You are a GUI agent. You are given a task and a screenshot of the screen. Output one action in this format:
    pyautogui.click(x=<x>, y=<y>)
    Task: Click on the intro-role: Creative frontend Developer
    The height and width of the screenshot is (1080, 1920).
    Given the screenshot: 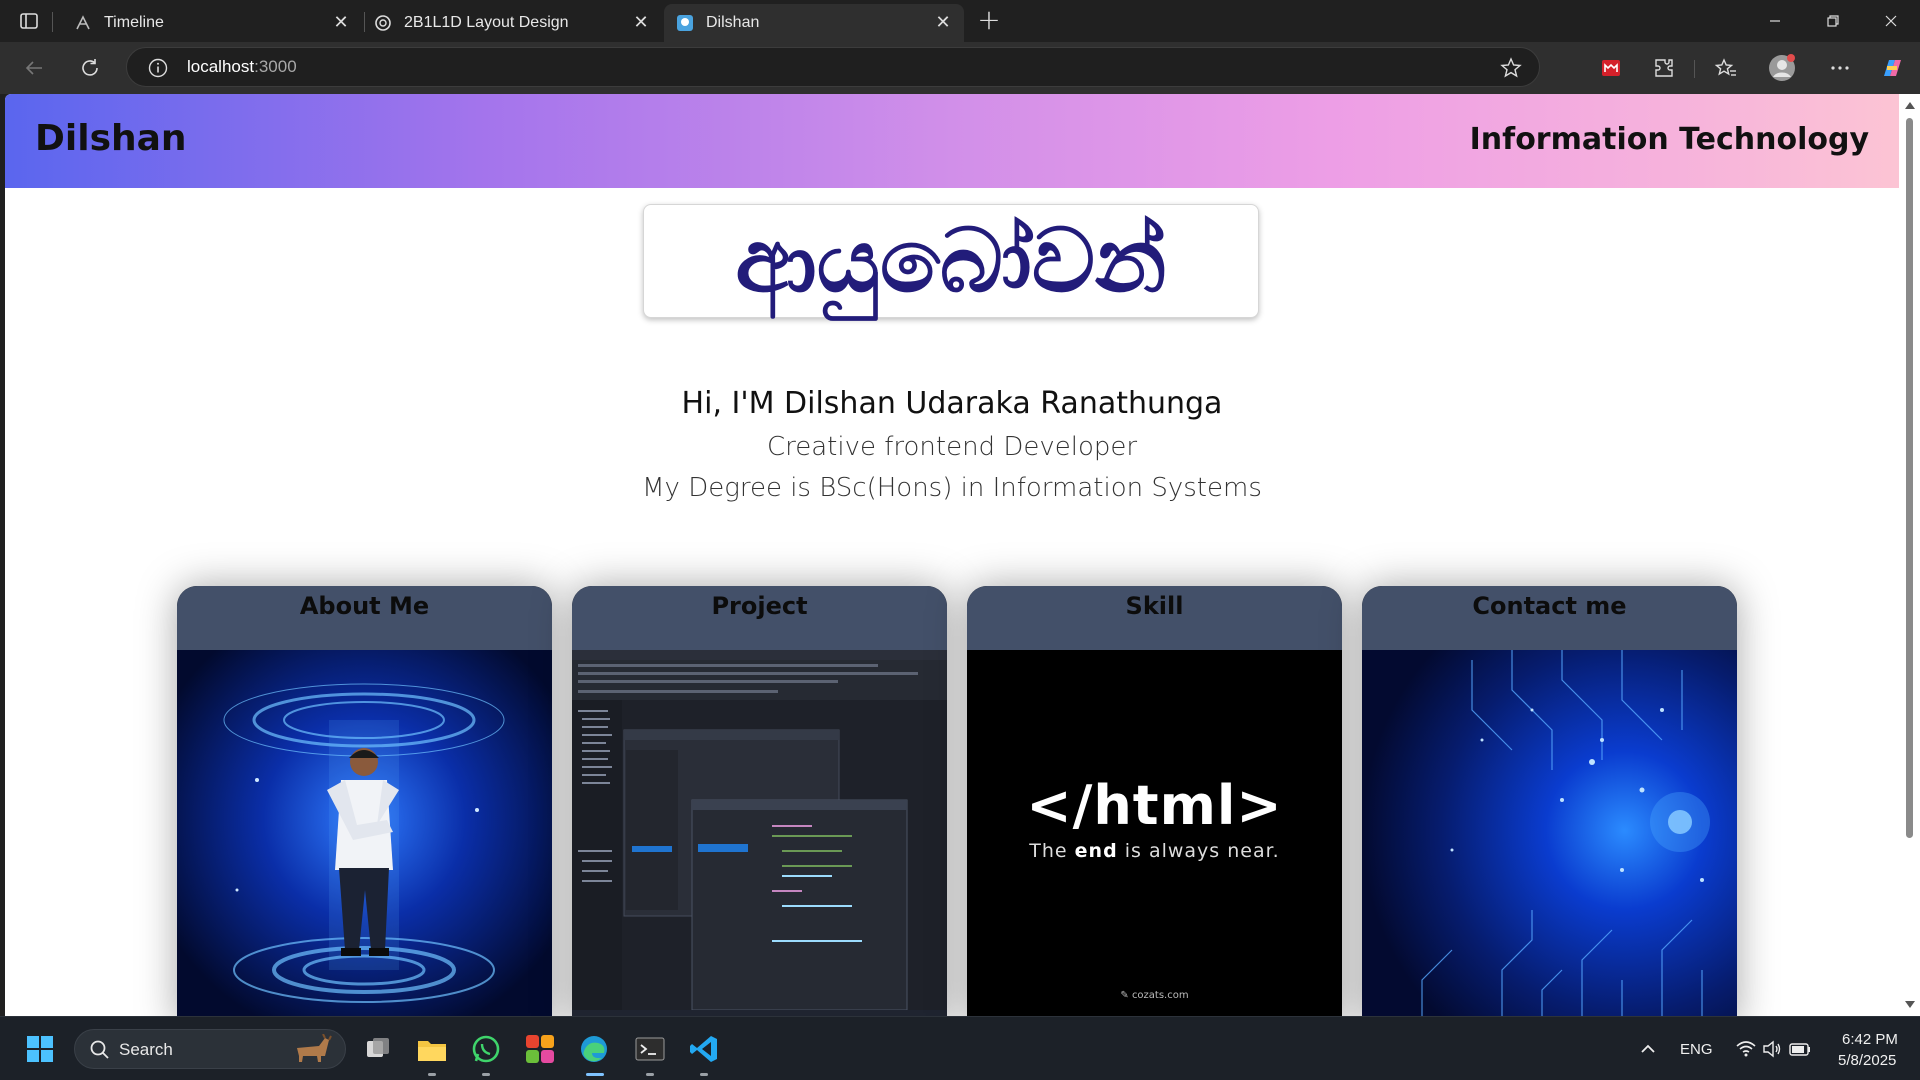 What is the action you would take?
    pyautogui.click(x=952, y=447)
    